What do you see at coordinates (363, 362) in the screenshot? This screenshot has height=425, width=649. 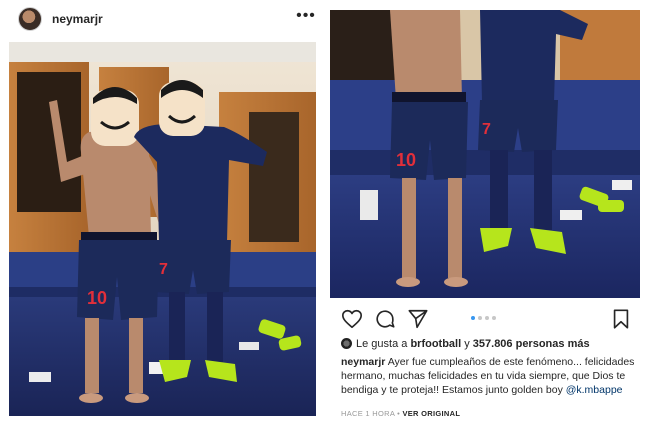 I see `caption-author-link: neymarjr` at bounding box center [363, 362].